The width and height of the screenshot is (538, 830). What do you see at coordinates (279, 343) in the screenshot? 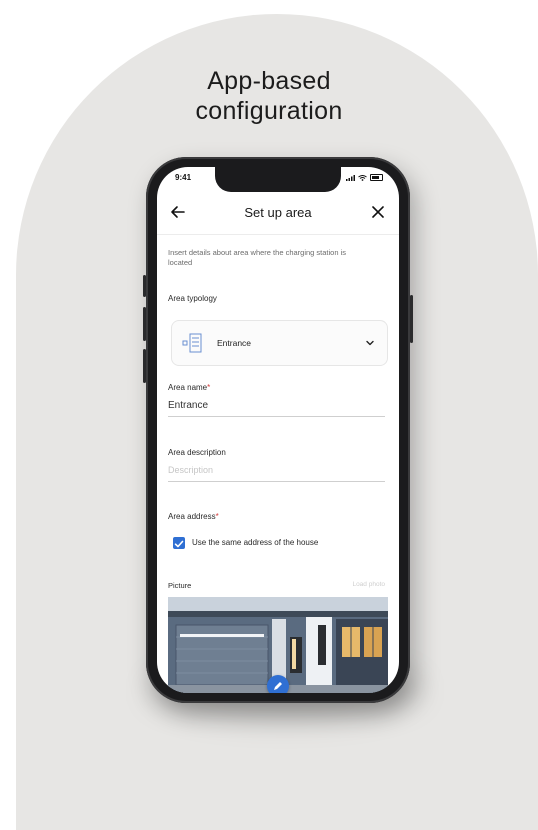
I see `area-typology-select: Entrance` at bounding box center [279, 343].